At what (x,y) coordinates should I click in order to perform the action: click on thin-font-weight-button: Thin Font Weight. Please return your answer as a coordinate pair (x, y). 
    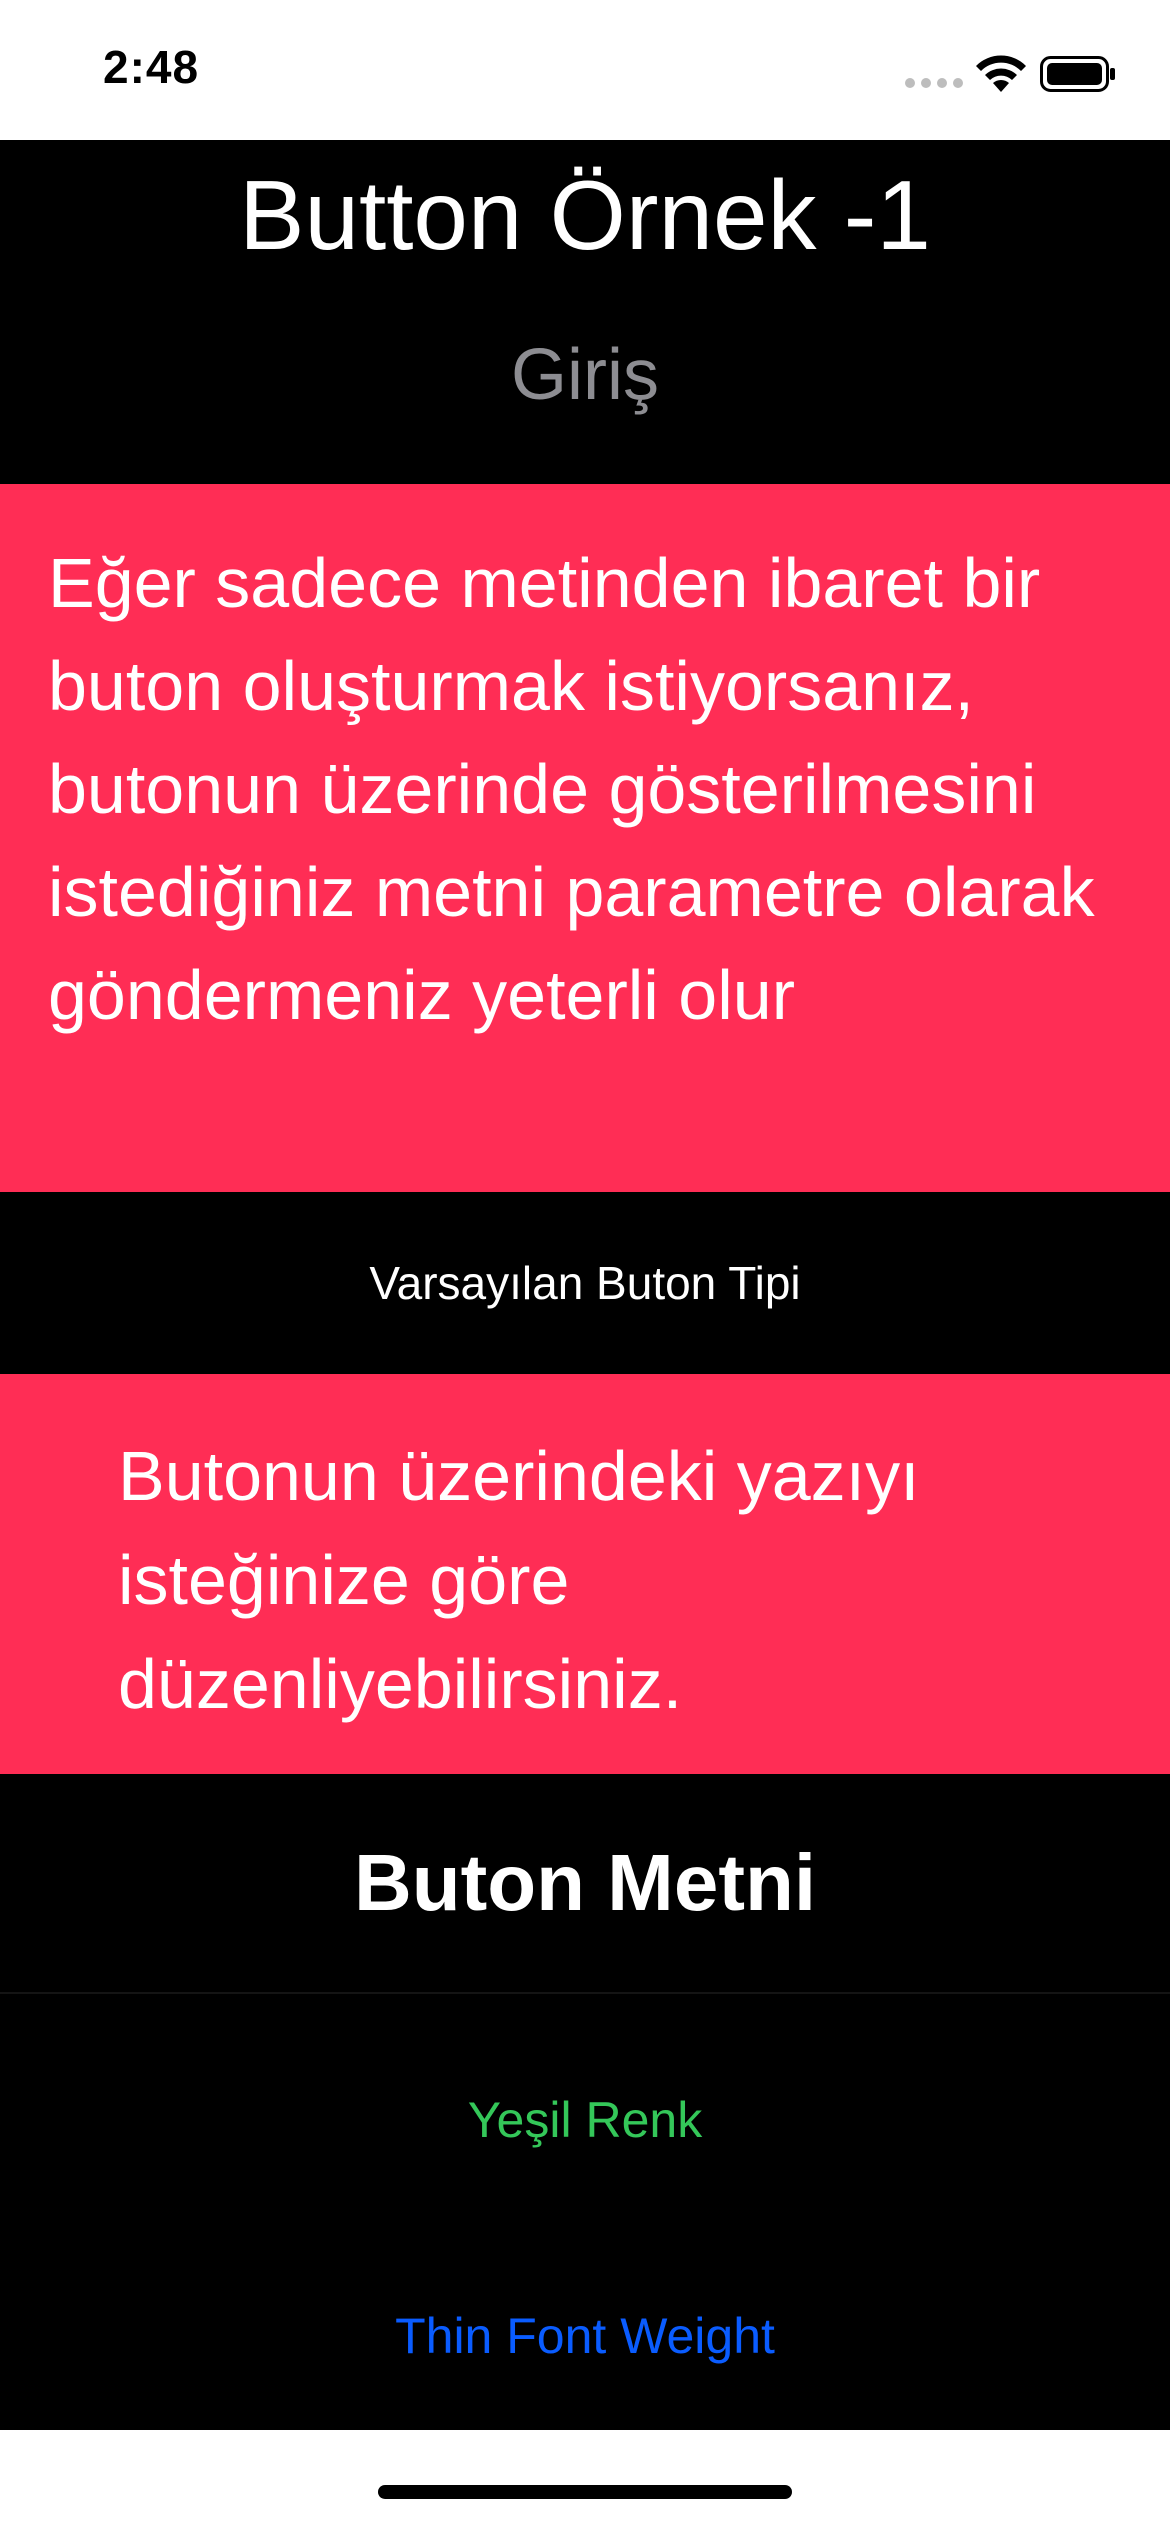
    Looking at the image, I should click on (585, 2336).